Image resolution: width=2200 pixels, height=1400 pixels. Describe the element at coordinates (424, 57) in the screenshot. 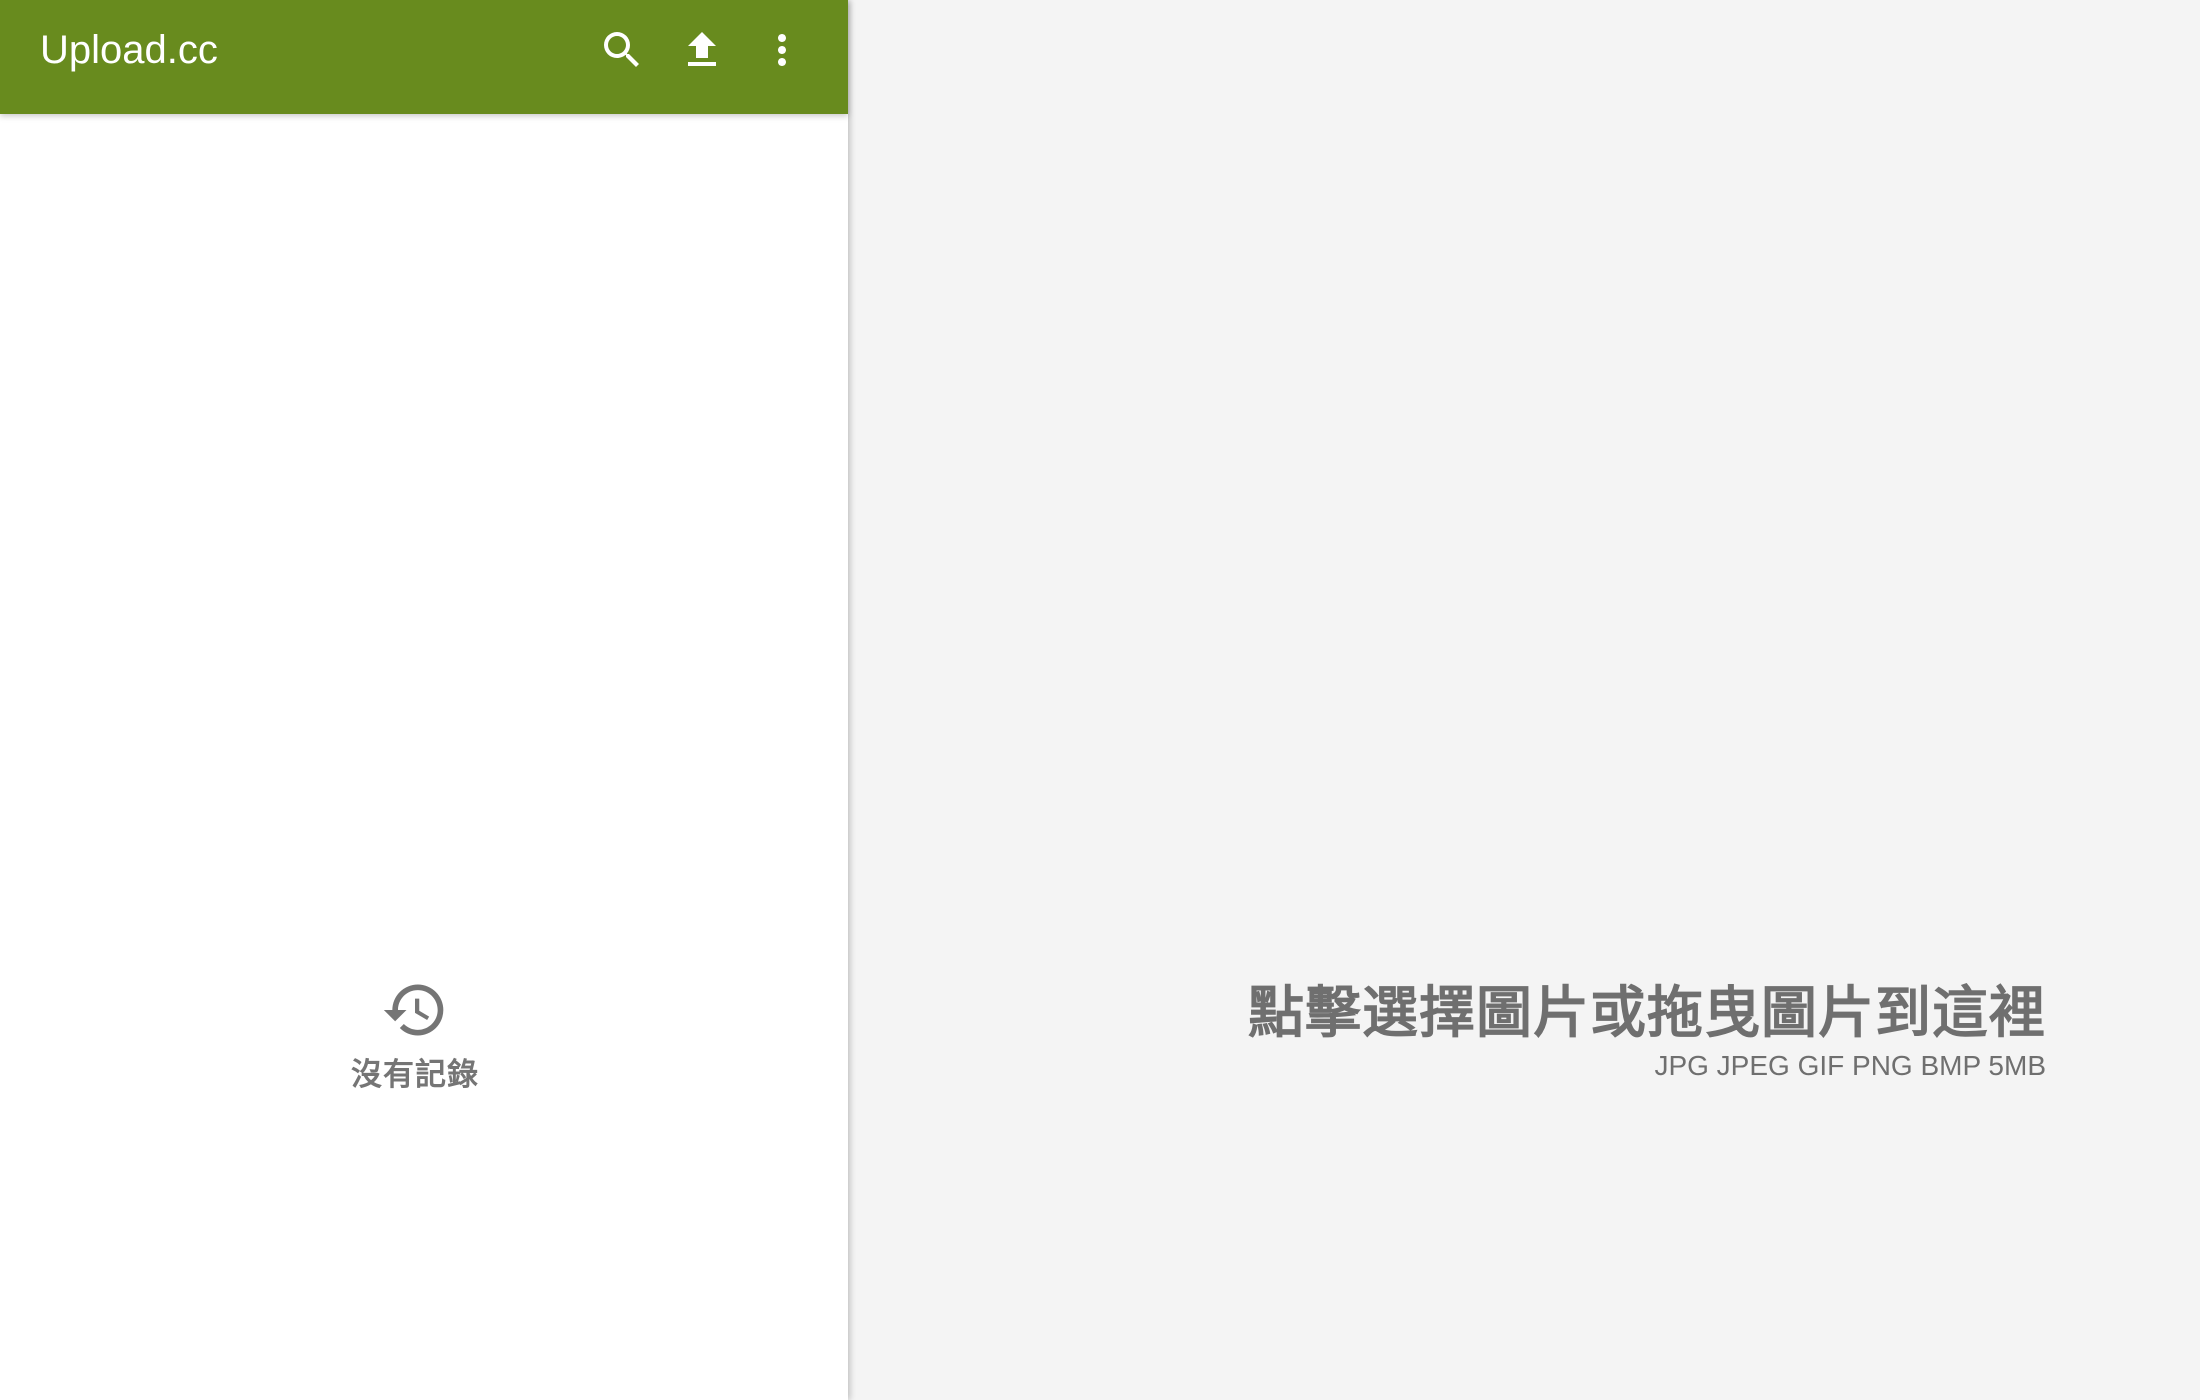

I see `app-bar: Upload.cc` at that location.